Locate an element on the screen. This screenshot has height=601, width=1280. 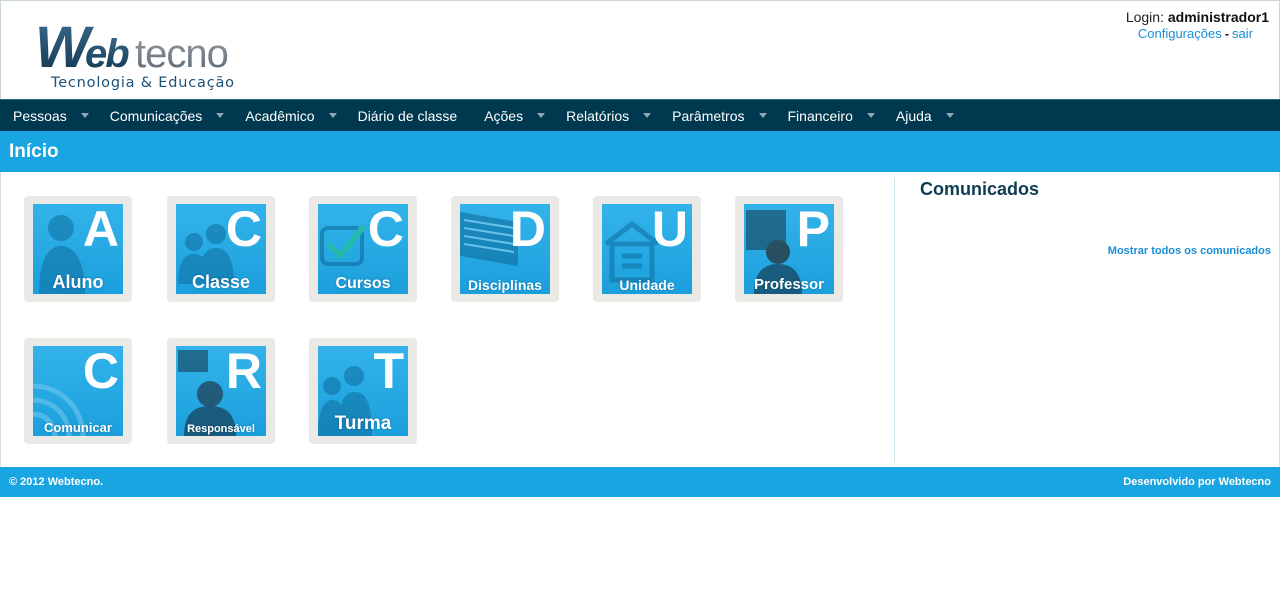
login-line: Login: administrador1 is located at coordinates (1197, 17).